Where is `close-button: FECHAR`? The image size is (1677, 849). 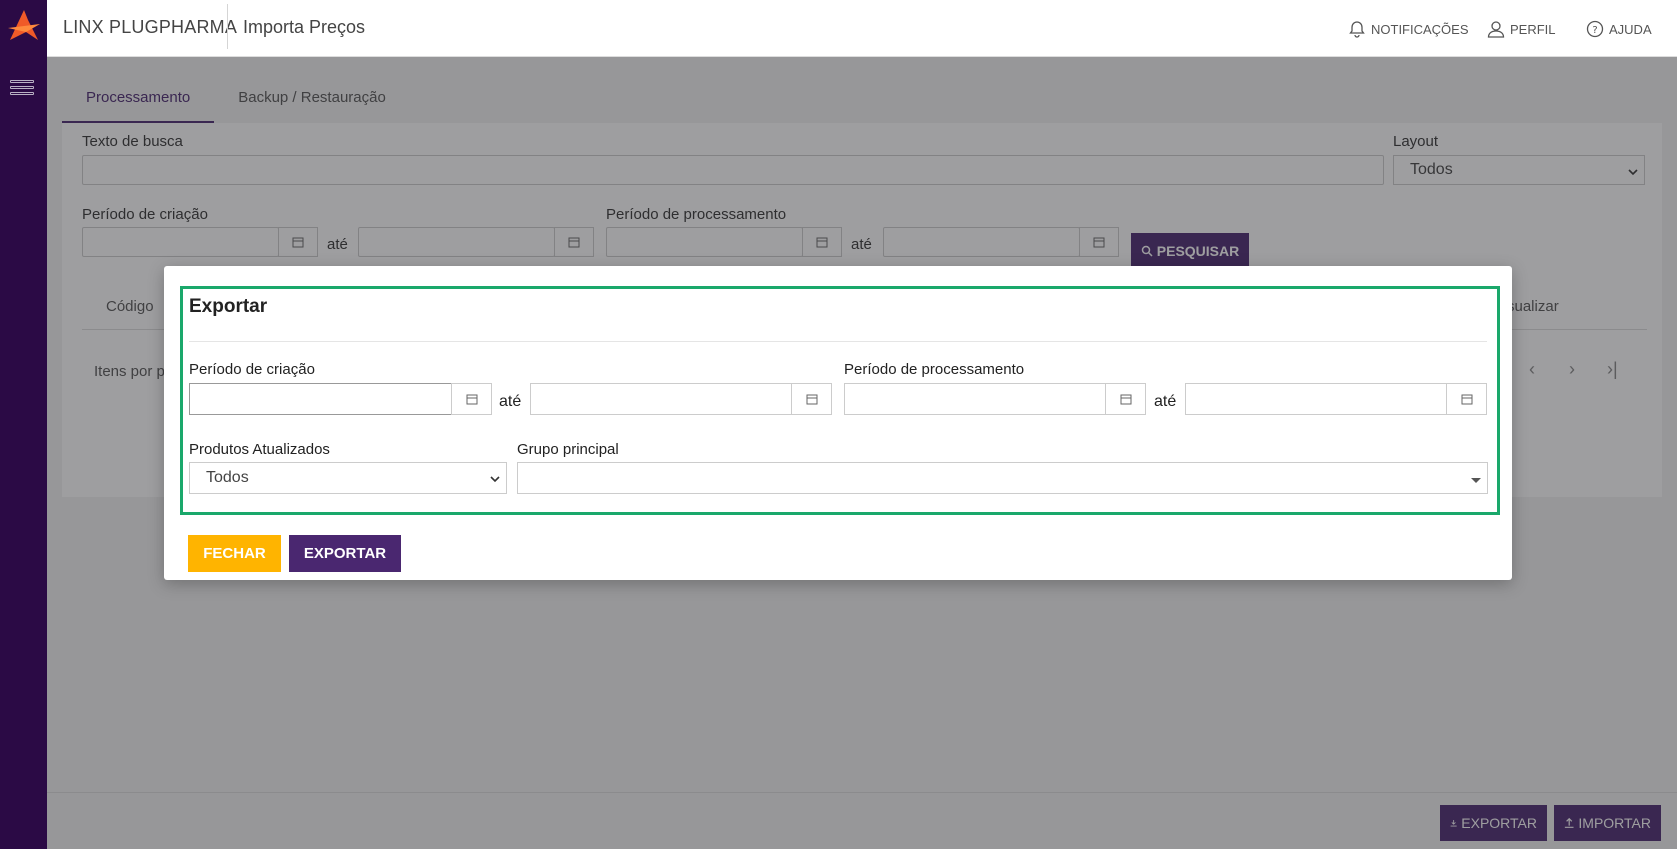 close-button: FECHAR is located at coordinates (234, 553).